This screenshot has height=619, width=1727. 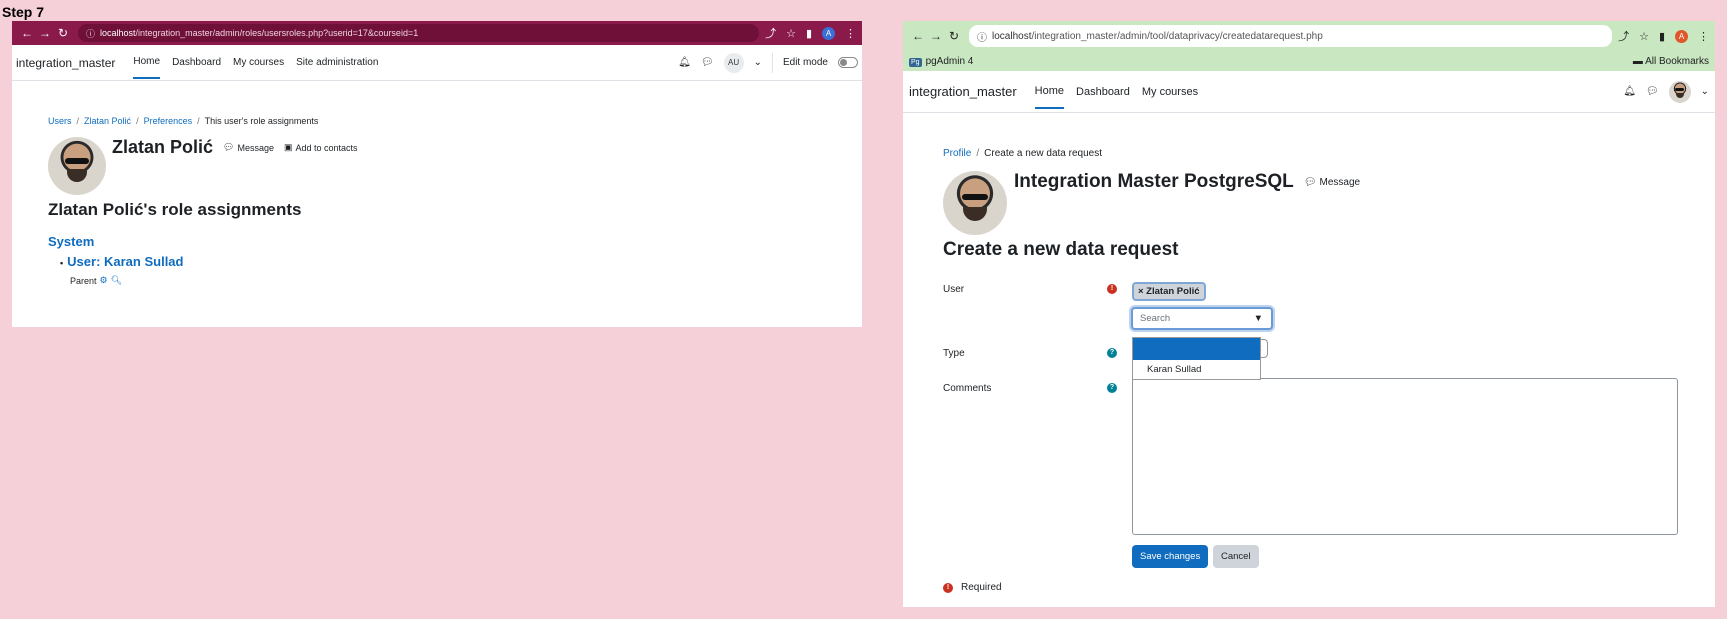 I want to click on edit-mode-toggle, so click(x=848, y=62).